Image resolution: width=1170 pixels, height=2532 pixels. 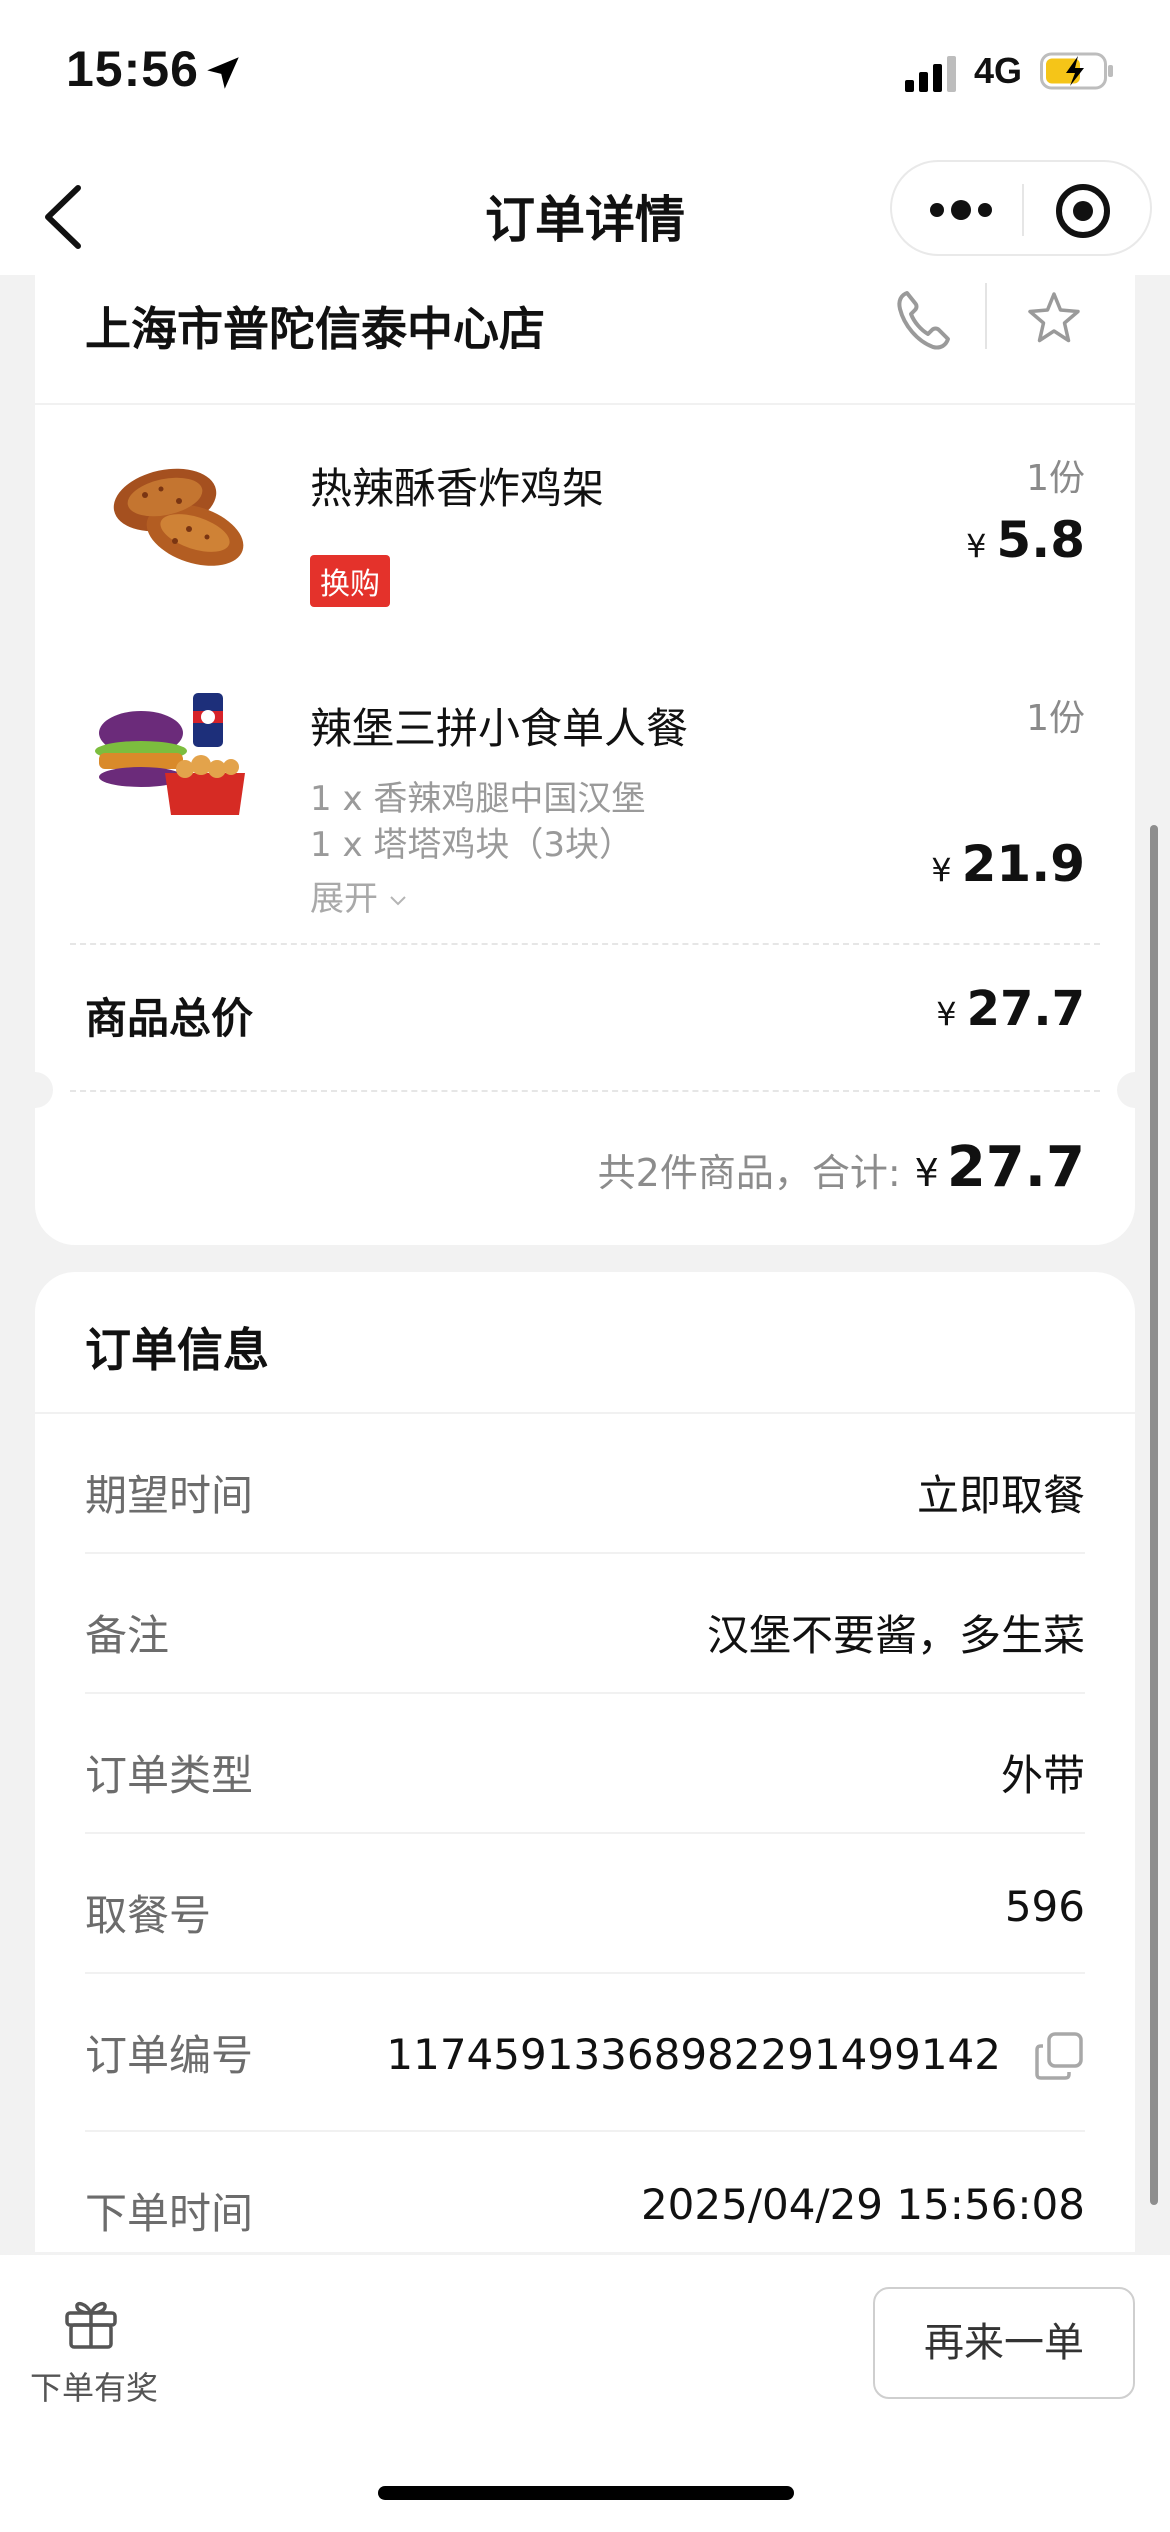 What do you see at coordinates (998, 70) in the screenshot?
I see `network-type: 4G` at bounding box center [998, 70].